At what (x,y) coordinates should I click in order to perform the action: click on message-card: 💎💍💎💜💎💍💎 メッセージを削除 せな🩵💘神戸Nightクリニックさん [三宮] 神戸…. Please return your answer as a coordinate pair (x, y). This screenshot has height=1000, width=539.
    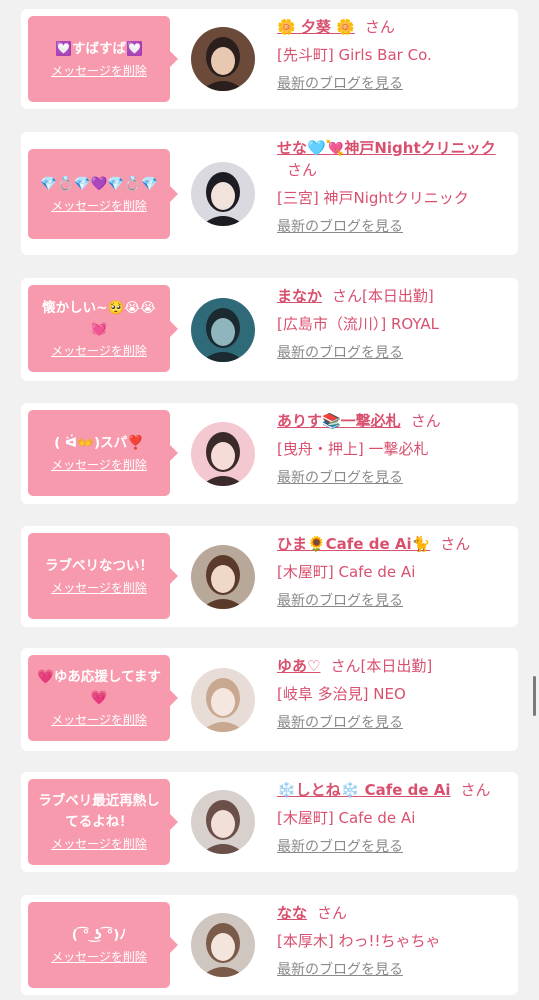
    Looking at the image, I should click on (269, 193).